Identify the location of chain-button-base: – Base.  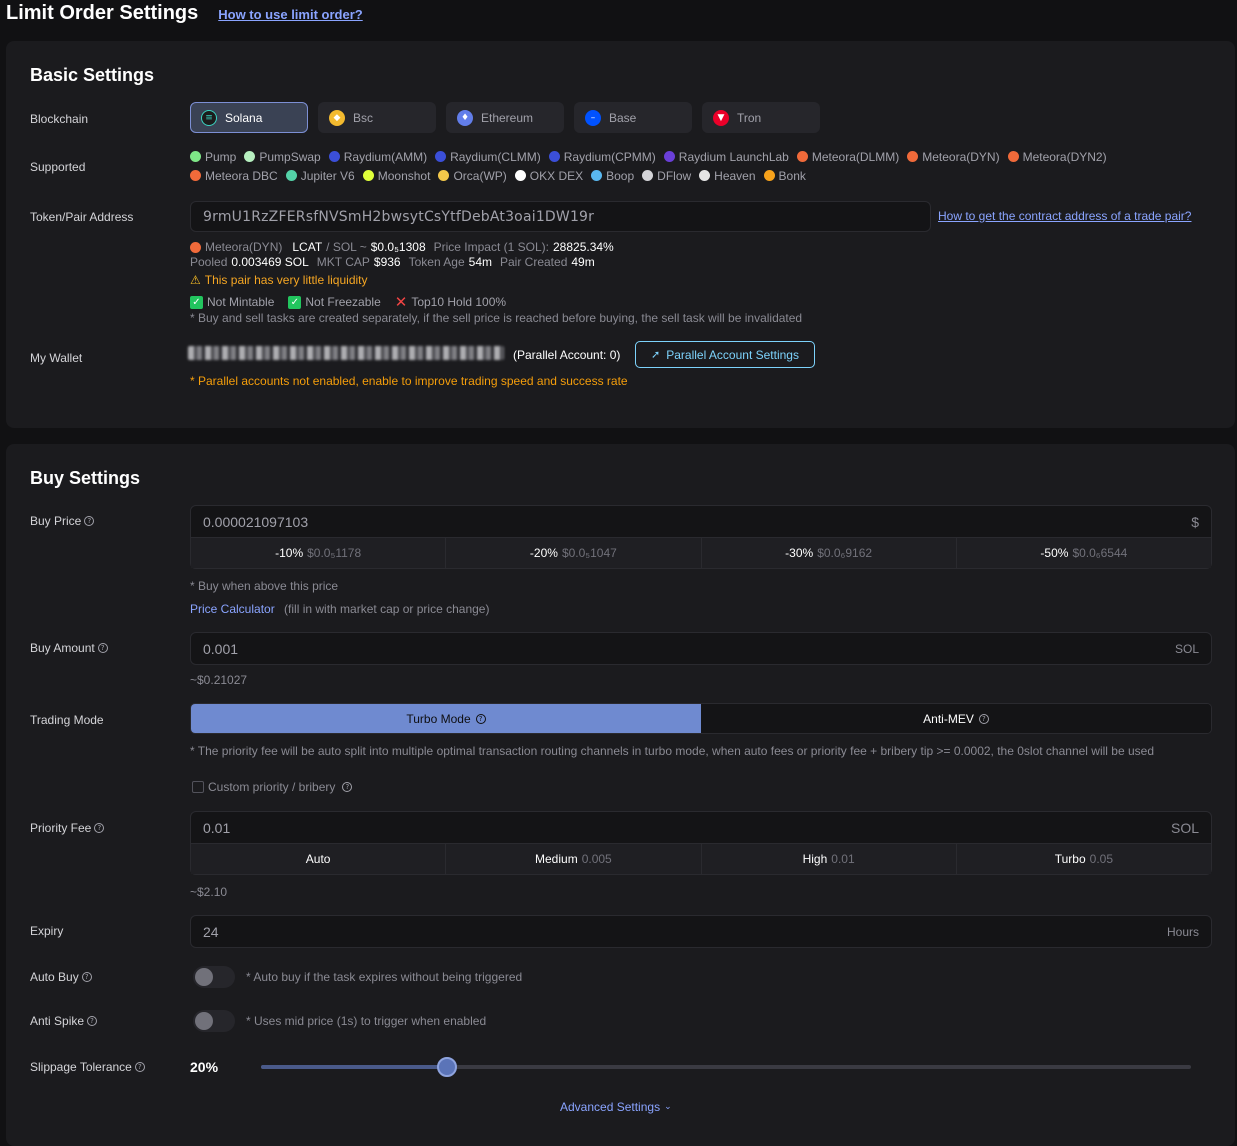
(633, 117).